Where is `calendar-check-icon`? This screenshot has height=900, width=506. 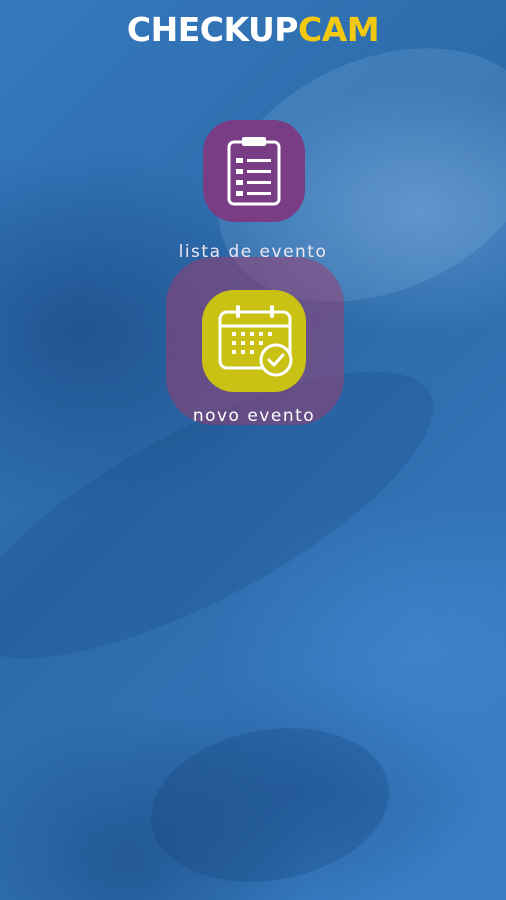
calendar-check-icon is located at coordinates (255, 341).